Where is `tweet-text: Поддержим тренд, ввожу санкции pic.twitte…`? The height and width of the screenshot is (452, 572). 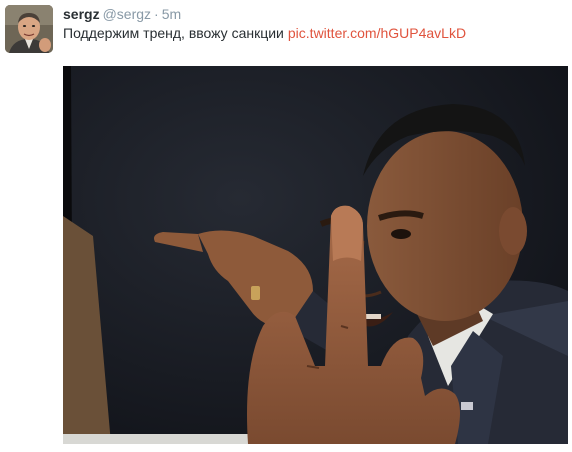 tweet-text: Поддержим тренд, ввожу санкции pic.twitte… is located at coordinates (264, 33).